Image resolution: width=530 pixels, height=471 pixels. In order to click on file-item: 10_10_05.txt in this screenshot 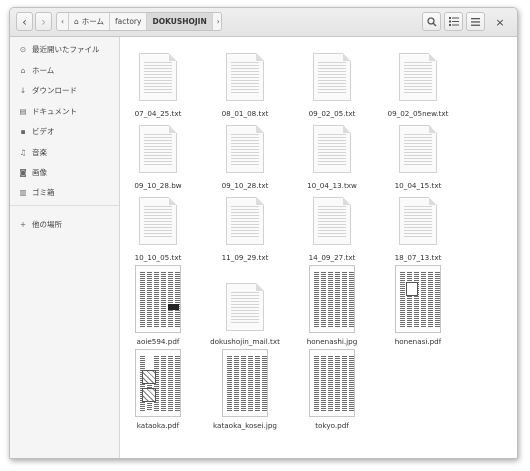, I will do `click(158, 233)`.